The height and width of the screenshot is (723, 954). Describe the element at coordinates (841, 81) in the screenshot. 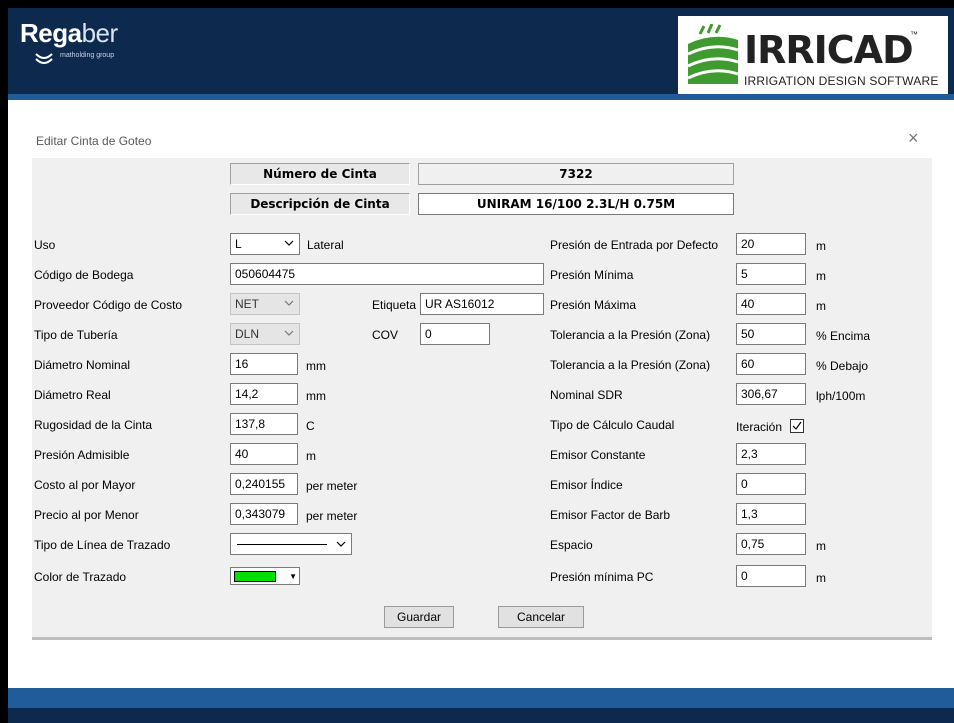

I see `irricad-subtitle: IRRIGATION DESIGN SOFTWARE` at that location.